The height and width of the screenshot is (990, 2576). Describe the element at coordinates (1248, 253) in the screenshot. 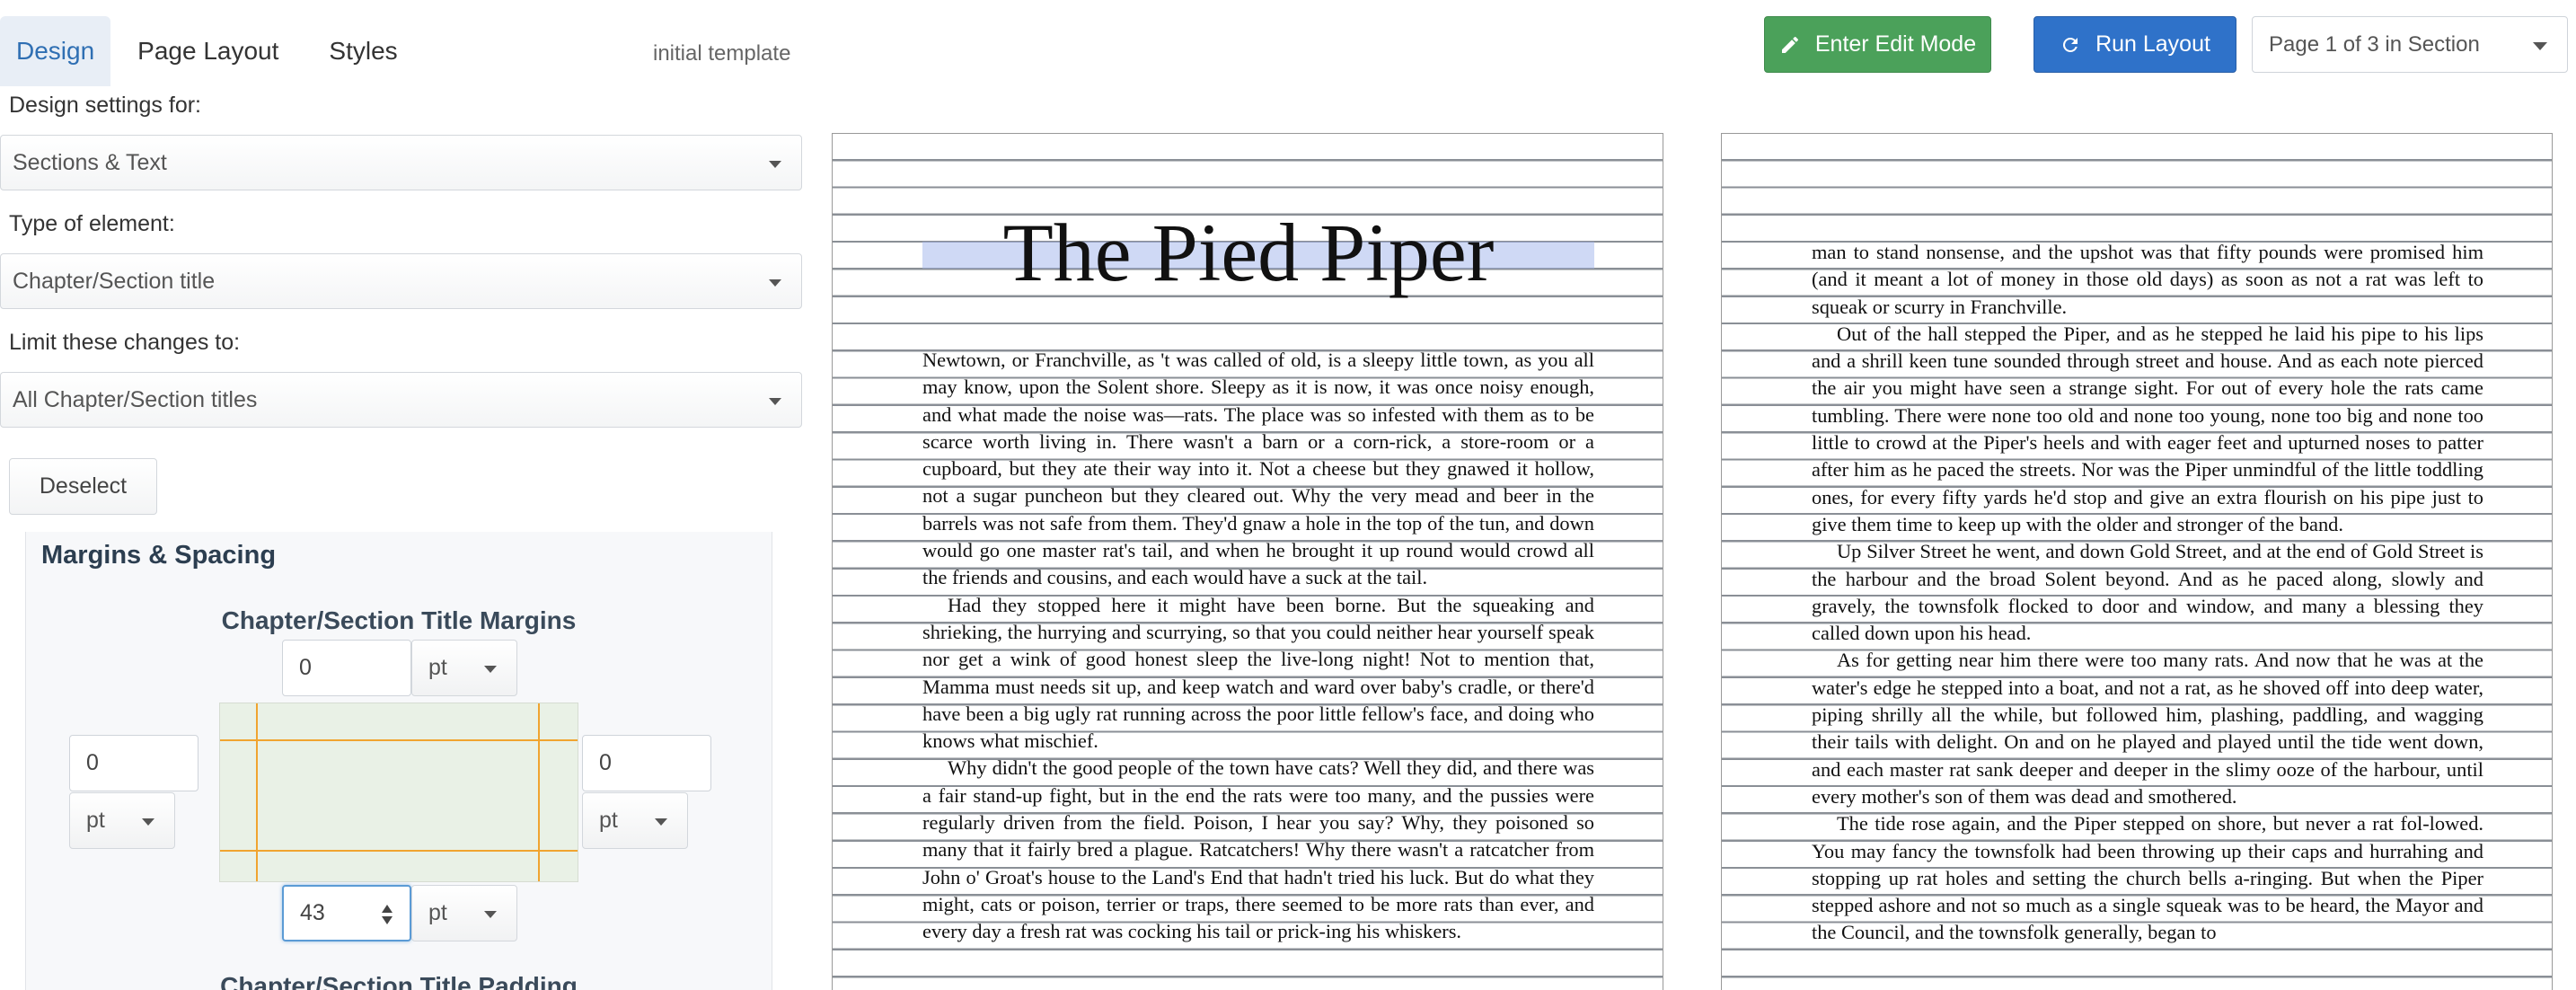

I see `chapter-title: The Pied Piper` at that location.